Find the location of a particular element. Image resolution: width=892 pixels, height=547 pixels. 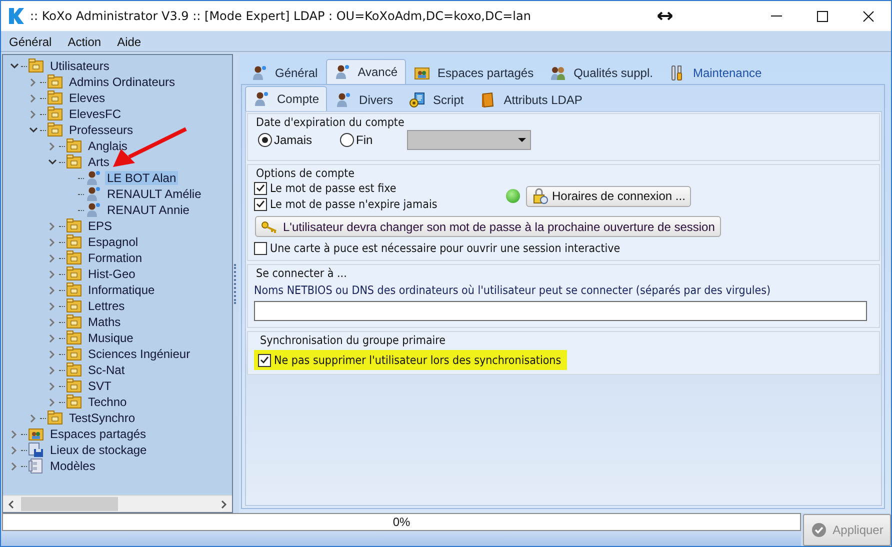

menu-item: Action is located at coordinates (85, 41).